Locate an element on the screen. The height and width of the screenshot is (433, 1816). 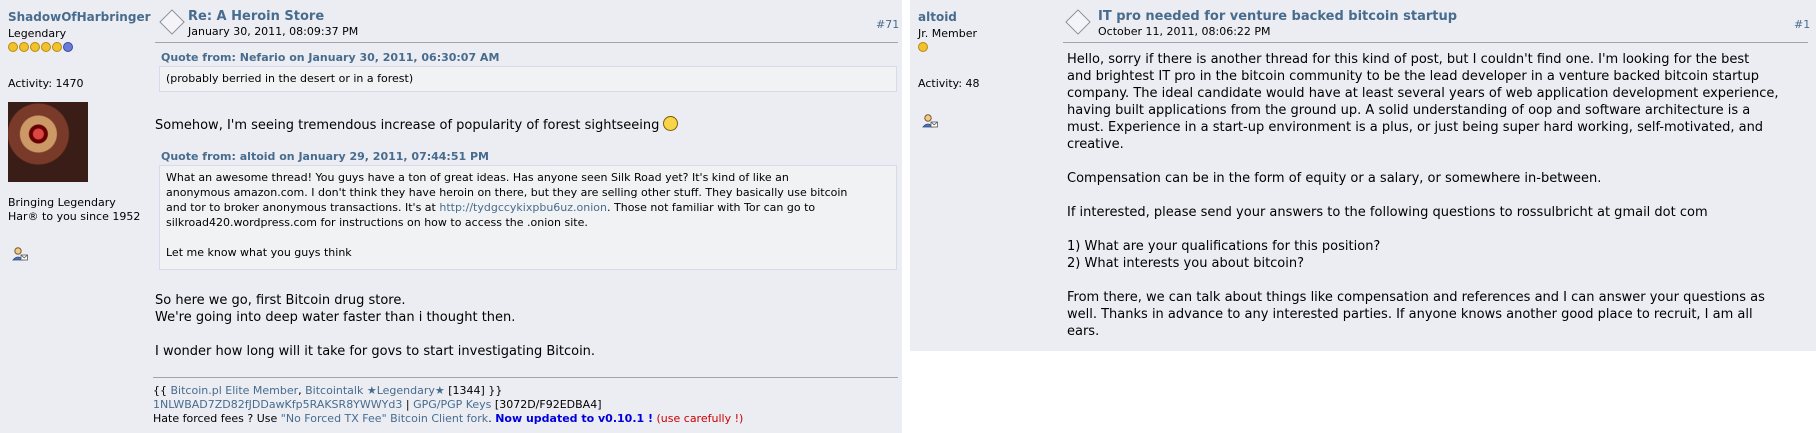
activity-count: Activity: 48 is located at coordinates (949, 83).